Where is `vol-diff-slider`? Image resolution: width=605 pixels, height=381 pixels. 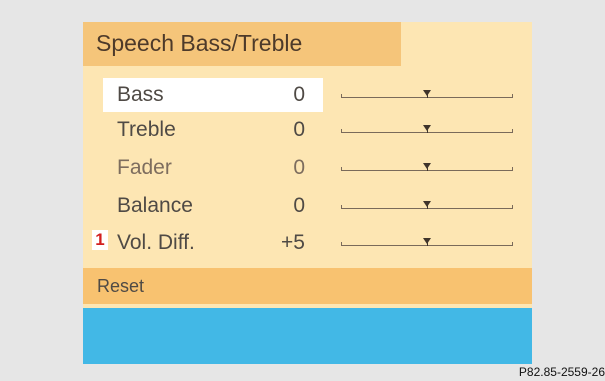
vol-diff-slider is located at coordinates (427, 241).